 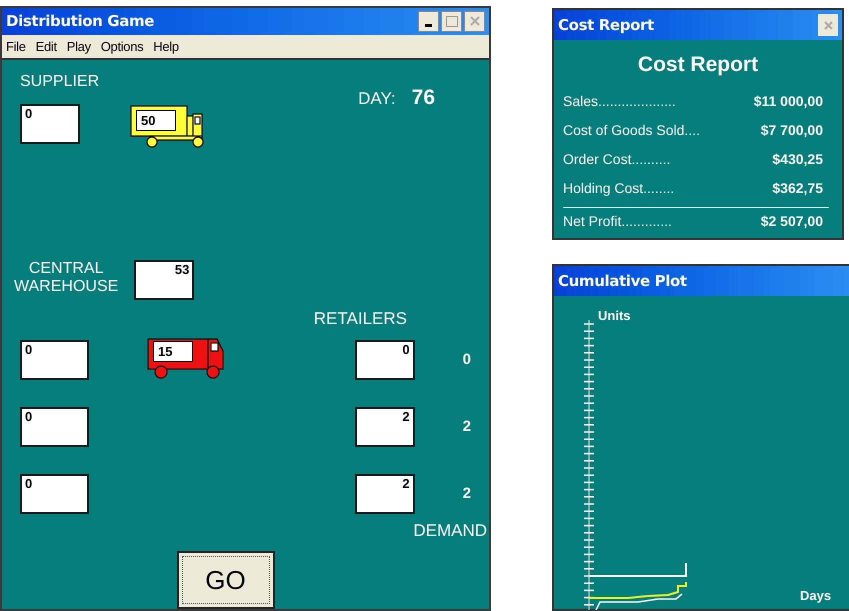 What do you see at coordinates (423, 98) in the screenshot?
I see `day-value: 76` at bounding box center [423, 98].